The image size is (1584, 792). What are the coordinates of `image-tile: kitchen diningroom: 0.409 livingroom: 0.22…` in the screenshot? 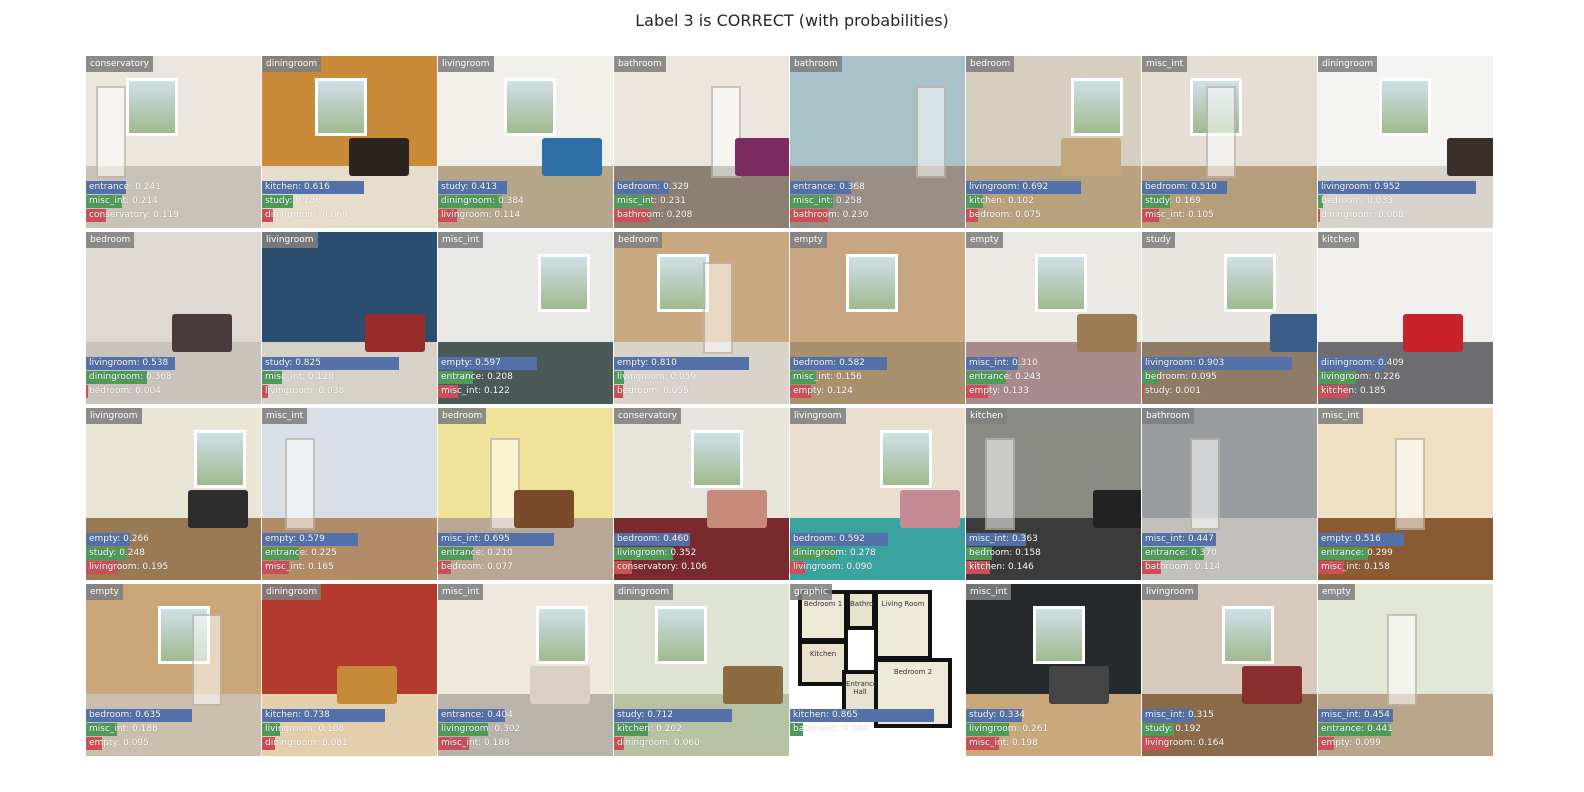 It's located at (1405, 318).